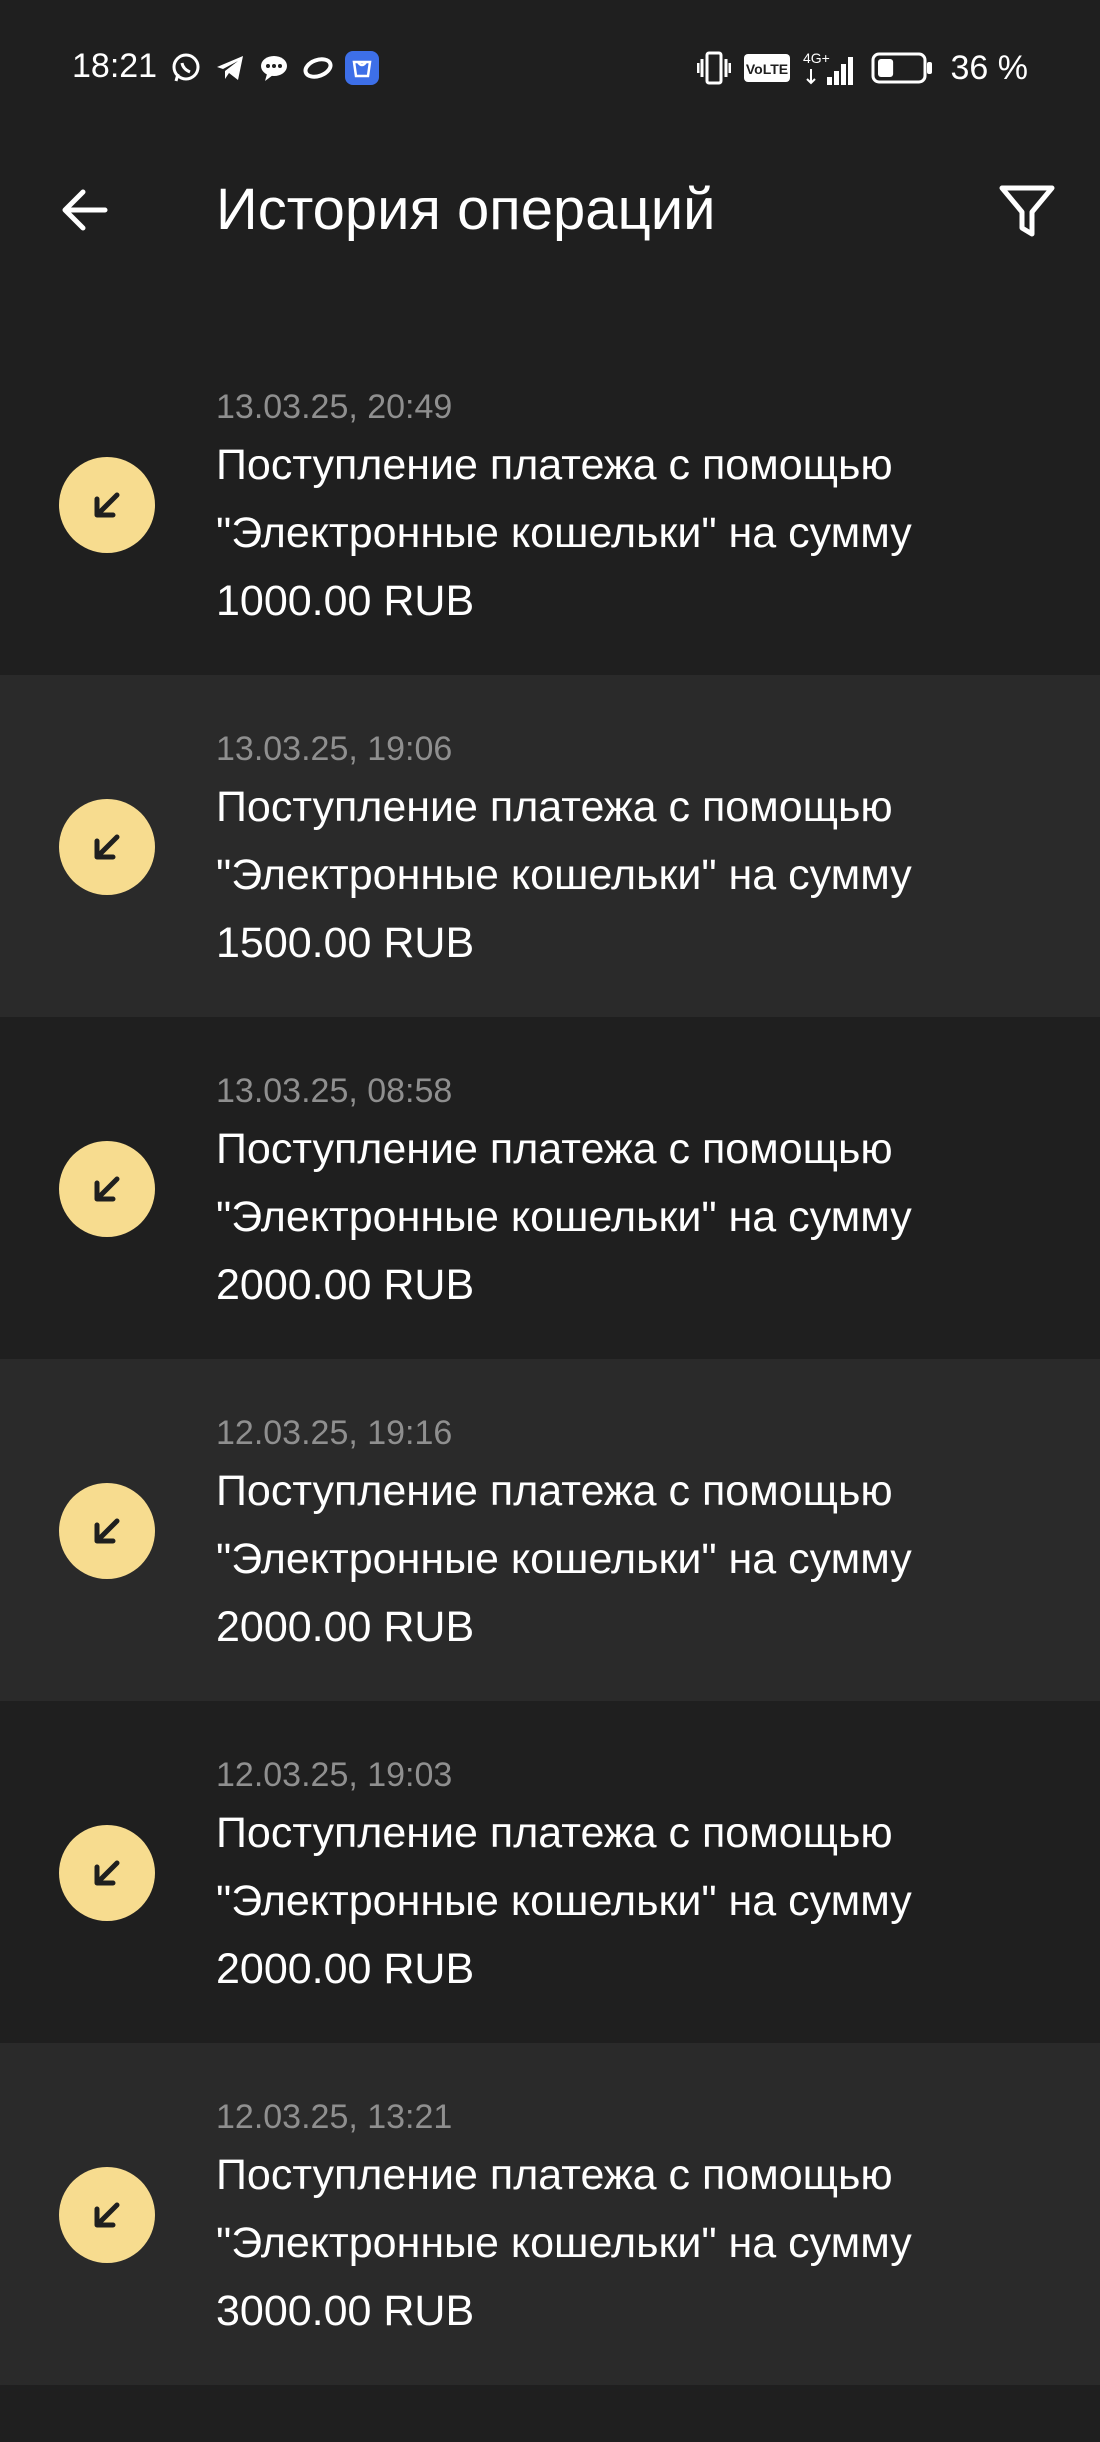 This screenshot has height=2442, width=1100. What do you see at coordinates (816, 58) in the screenshot?
I see `network-label: 4G+` at bounding box center [816, 58].